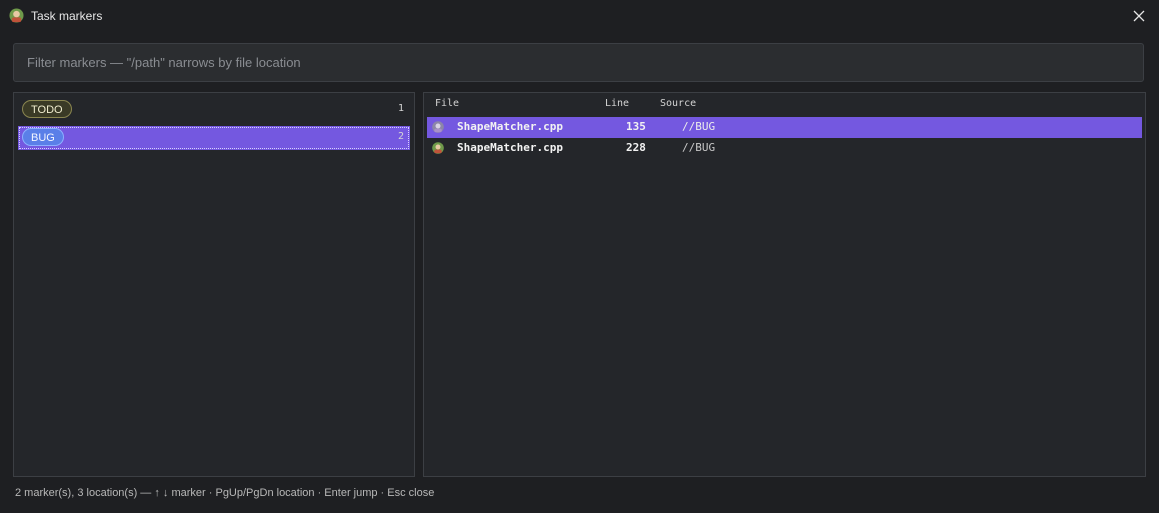 Image resolution: width=1159 pixels, height=513 pixels. What do you see at coordinates (617, 103) in the screenshot?
I see `column-header-line: Line` at bounding box center [617, 103].